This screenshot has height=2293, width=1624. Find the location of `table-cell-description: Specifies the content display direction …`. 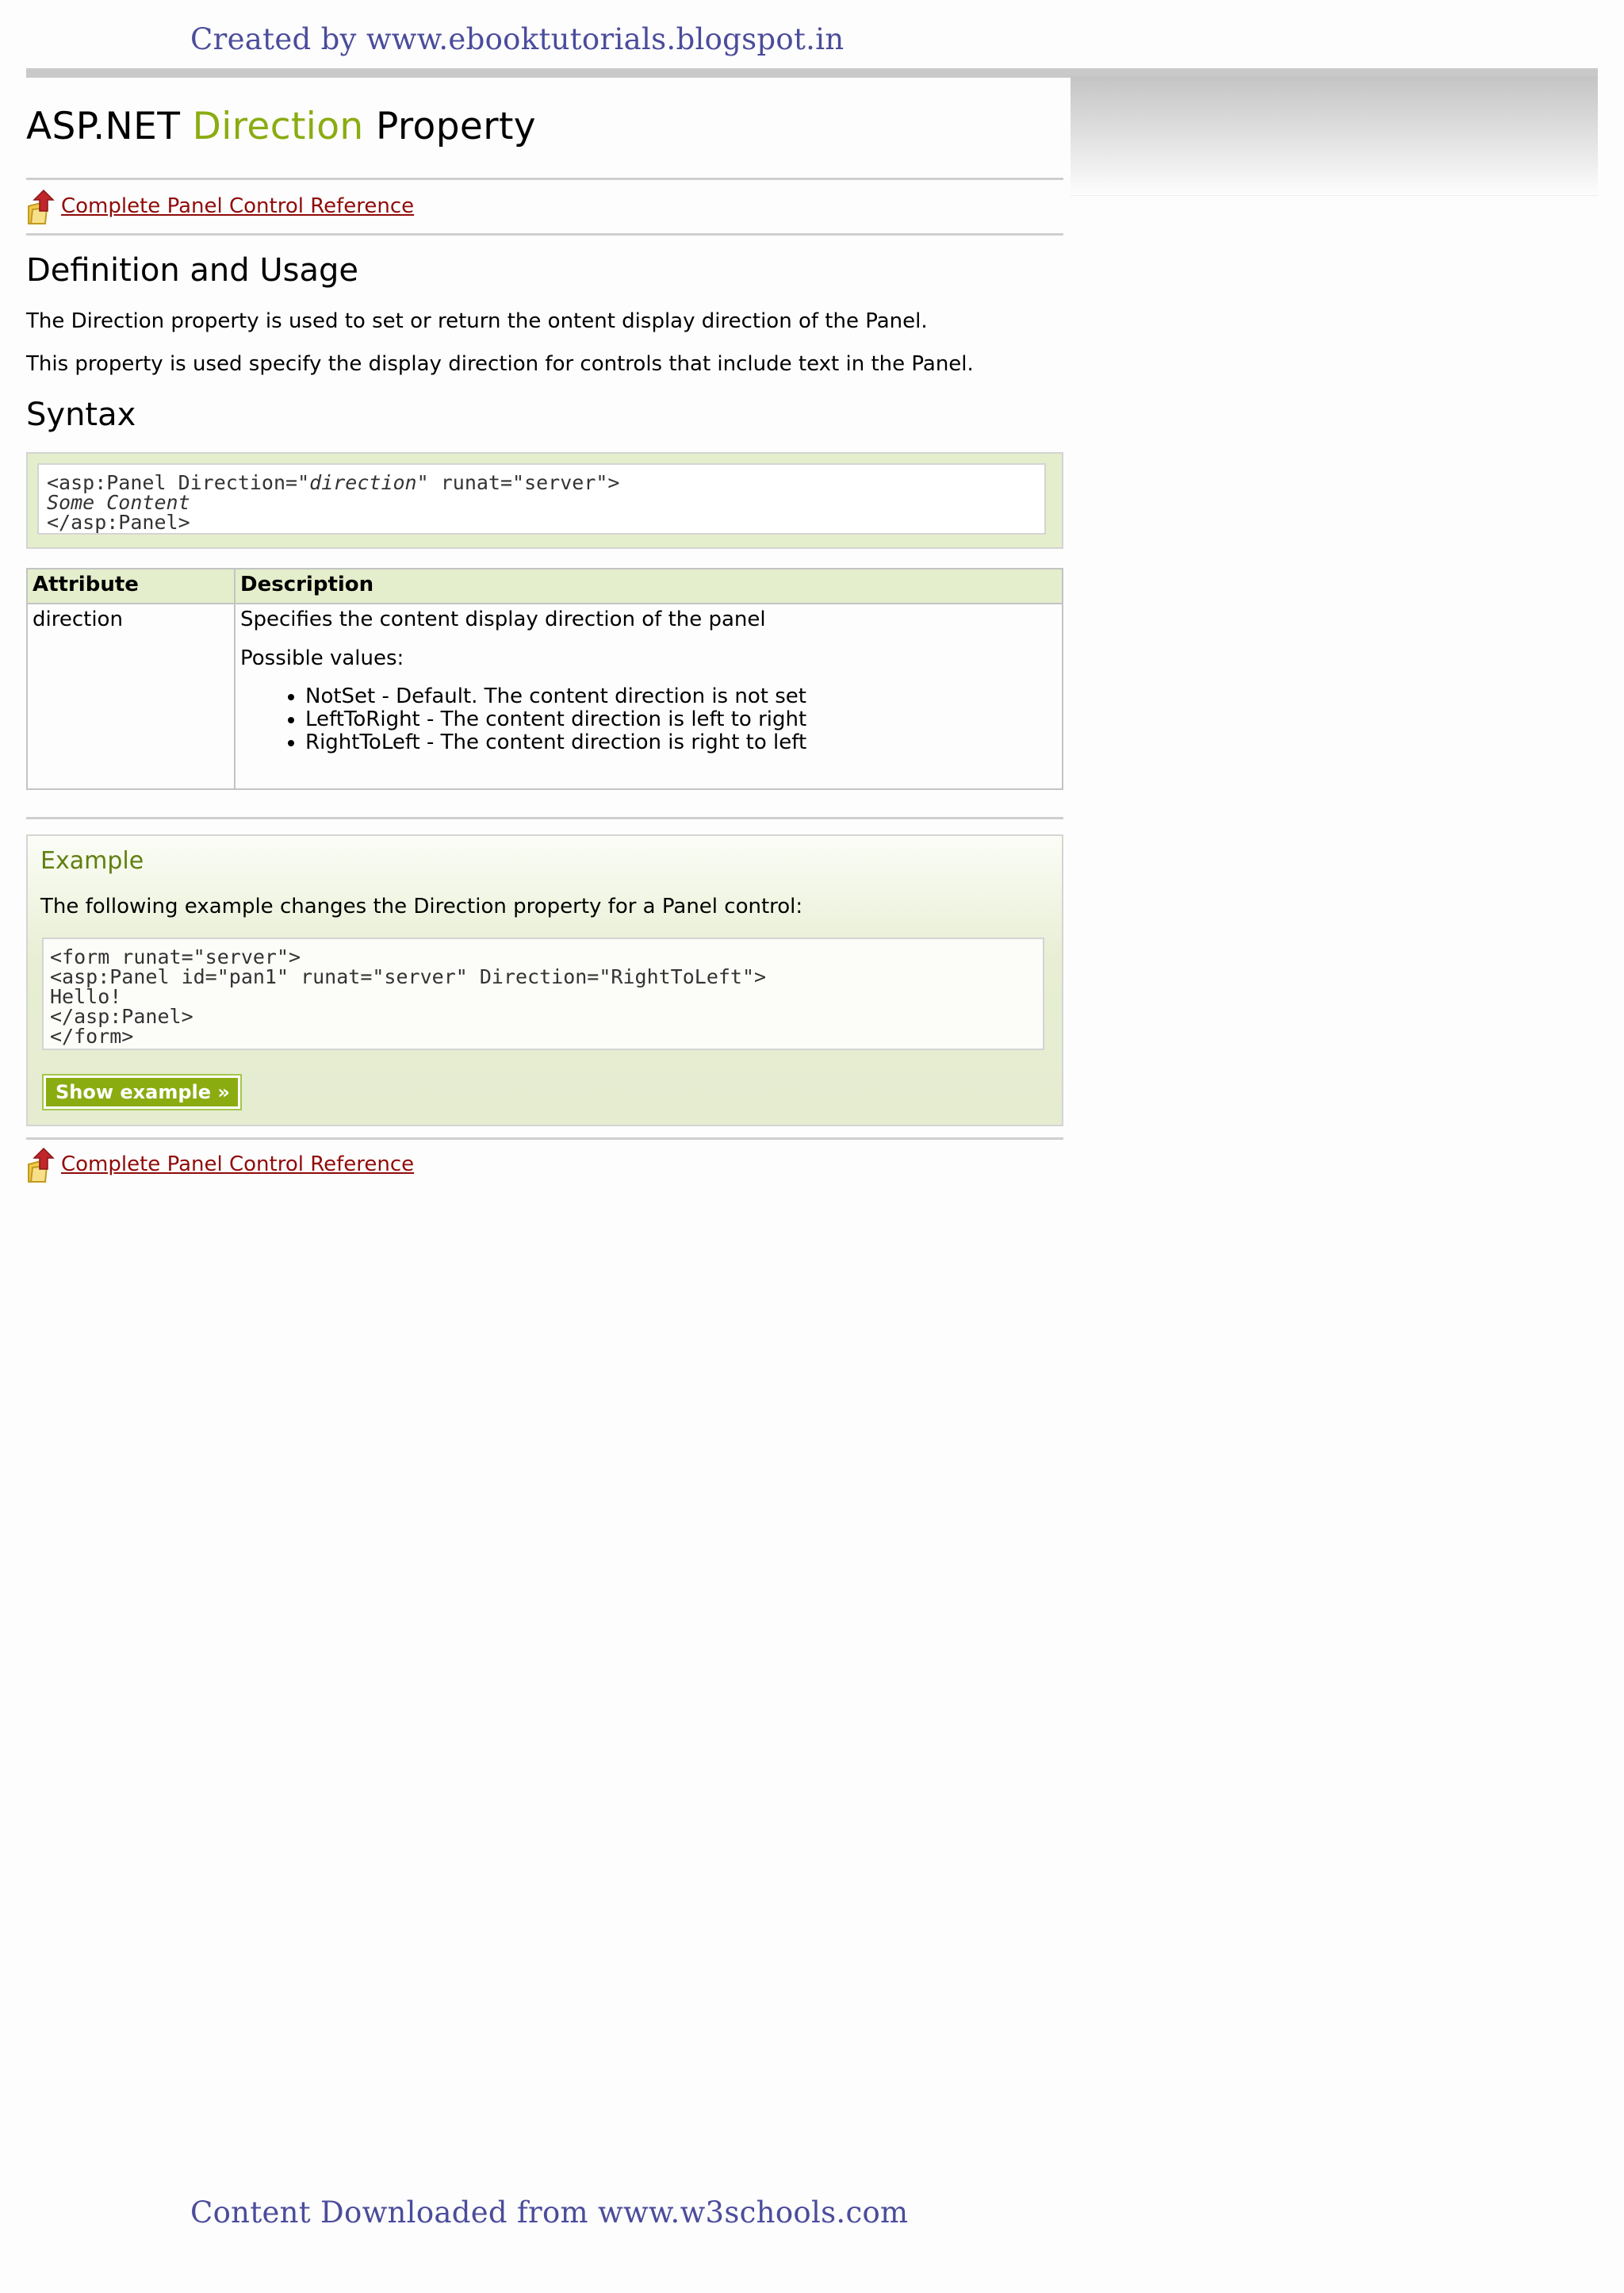

table-cell-description: Specifies the content display direction … is located at coordinates (648, 696).